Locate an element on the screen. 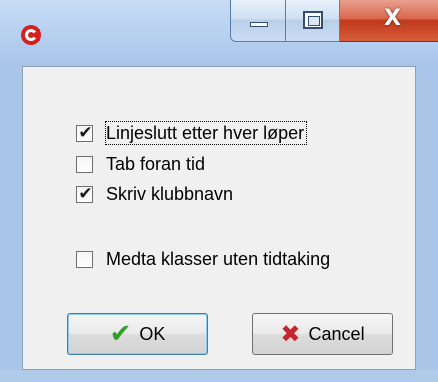 The image size is (438, 382). caption-buttons: X is located at coordinates (334, 21).